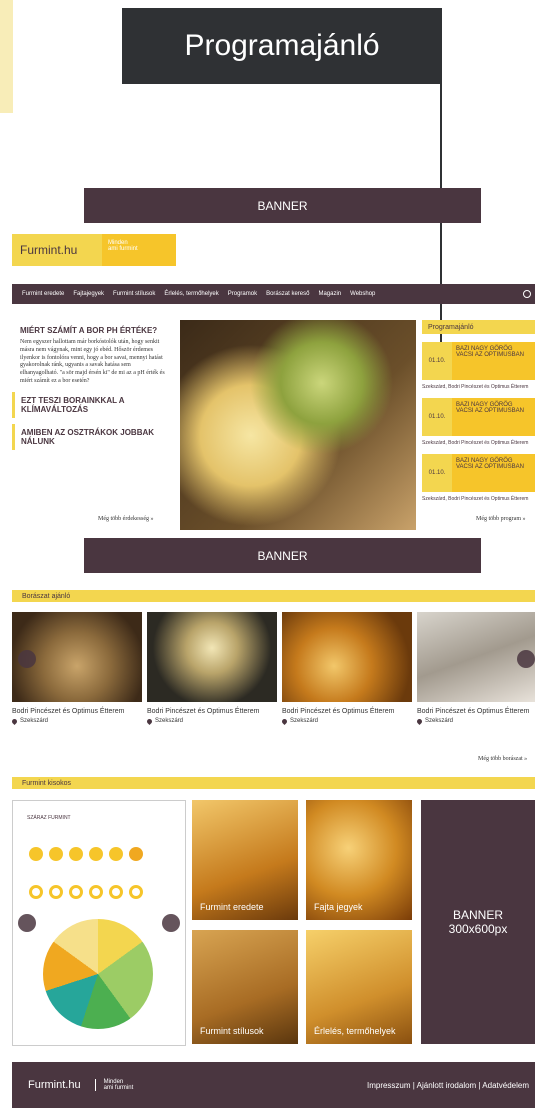 Image resolution: width=535 pixels, height=1108 pixels. What do you see at coordinates (359, 987) in the screenshot?
I see `tile-erleles: Érlelés, termőhelyek` at bounding box center [359, 987].